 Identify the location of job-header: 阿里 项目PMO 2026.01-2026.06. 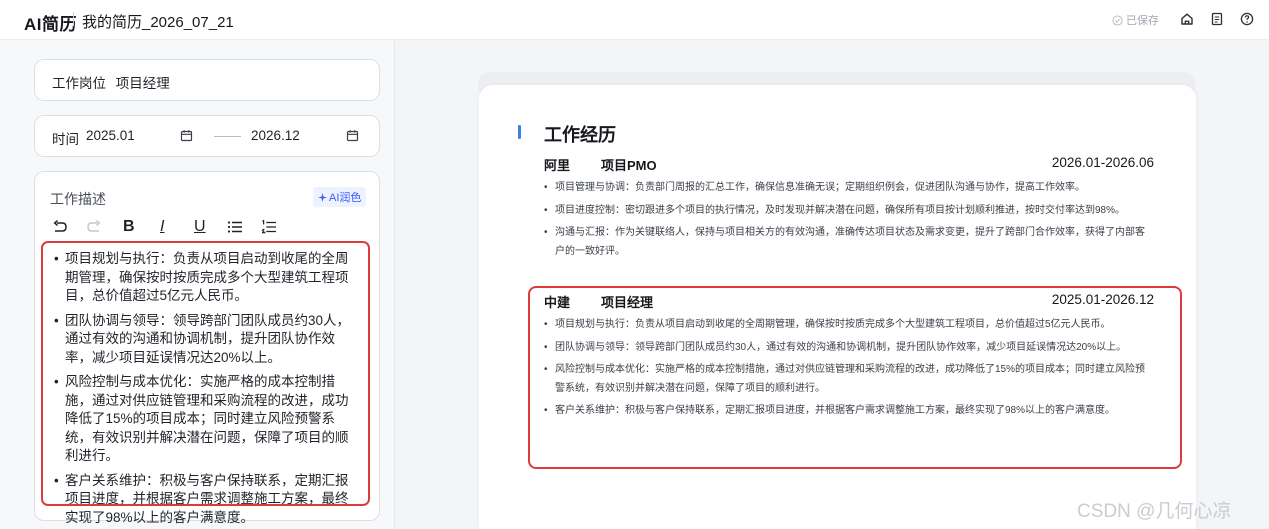
(849, 164).